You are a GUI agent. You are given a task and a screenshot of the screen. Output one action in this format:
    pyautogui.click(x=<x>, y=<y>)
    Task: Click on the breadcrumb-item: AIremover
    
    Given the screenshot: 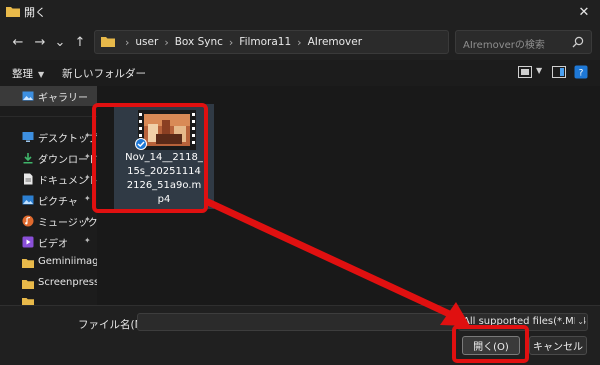 What is the action you would take?
    pyautogui.click(x=335, y=42)
    